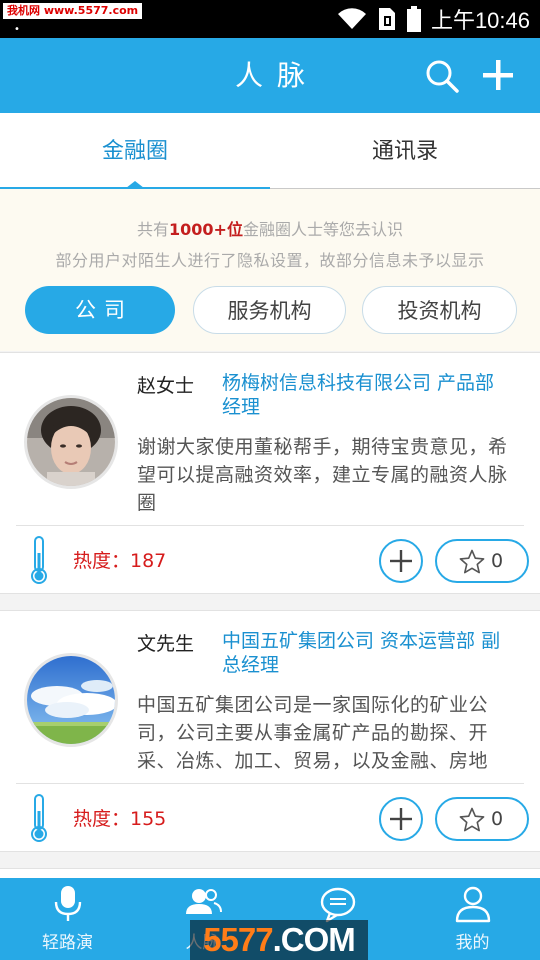 The height and width of the screenshot is (960, 540). I want to click on tab-finance-circle: 金融圈, so click(135, 150).